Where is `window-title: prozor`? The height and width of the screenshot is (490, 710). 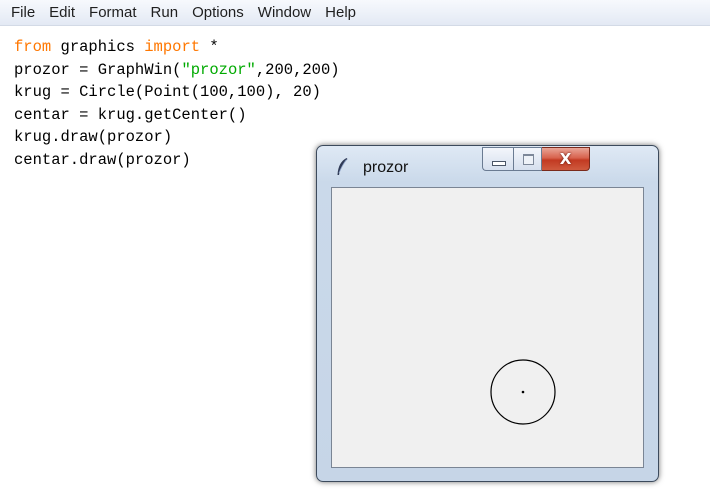
window-title: prozor is located at coordinates (386, 167).